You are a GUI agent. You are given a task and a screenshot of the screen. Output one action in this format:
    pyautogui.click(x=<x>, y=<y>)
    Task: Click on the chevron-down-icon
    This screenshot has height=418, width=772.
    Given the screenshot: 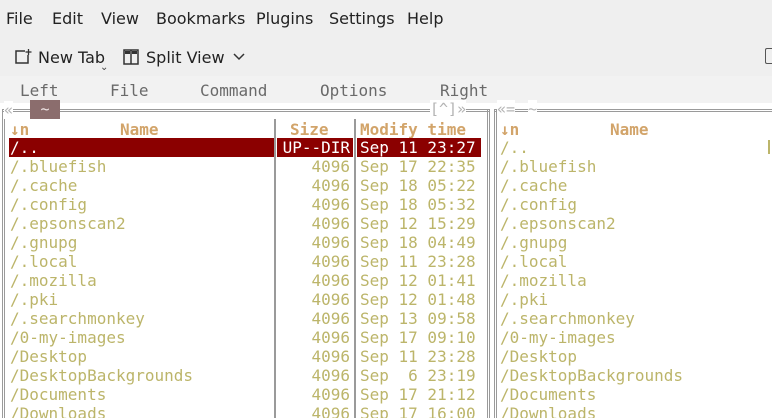 What is the action you would take?
    pyautogui.click(x=239, y=57)
    